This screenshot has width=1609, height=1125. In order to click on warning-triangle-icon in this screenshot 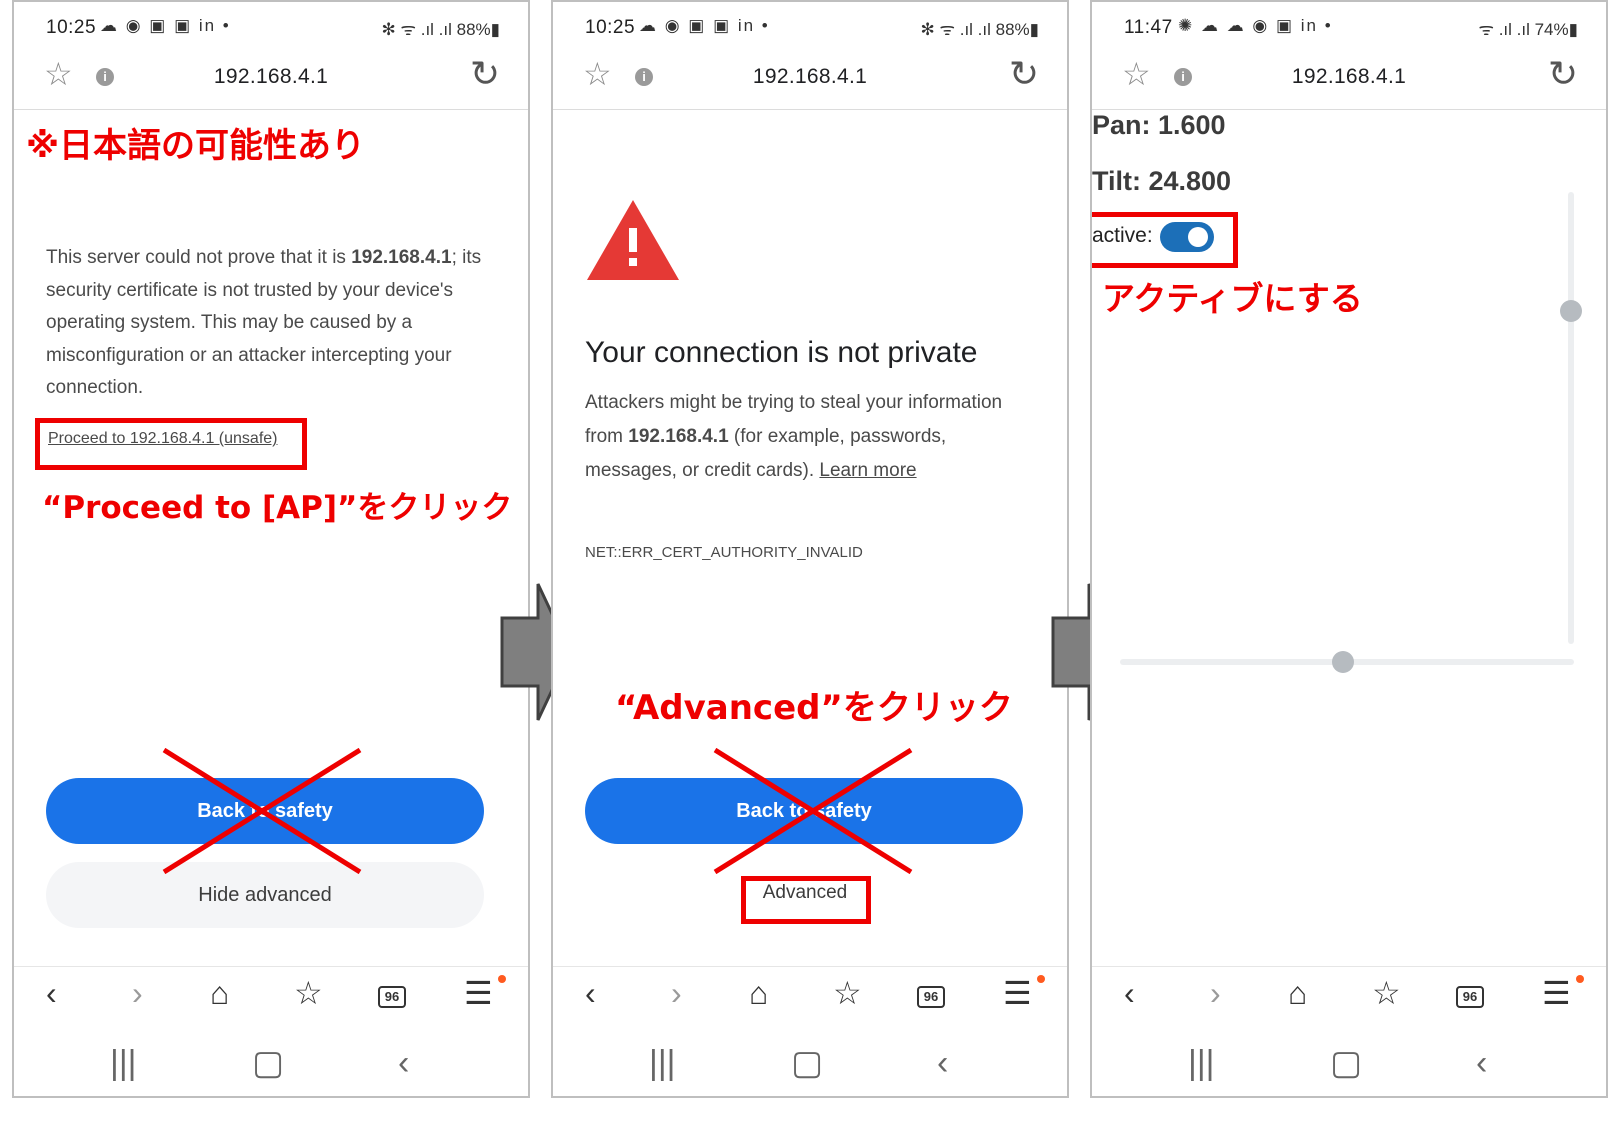, I will do `click(633, 240)`.